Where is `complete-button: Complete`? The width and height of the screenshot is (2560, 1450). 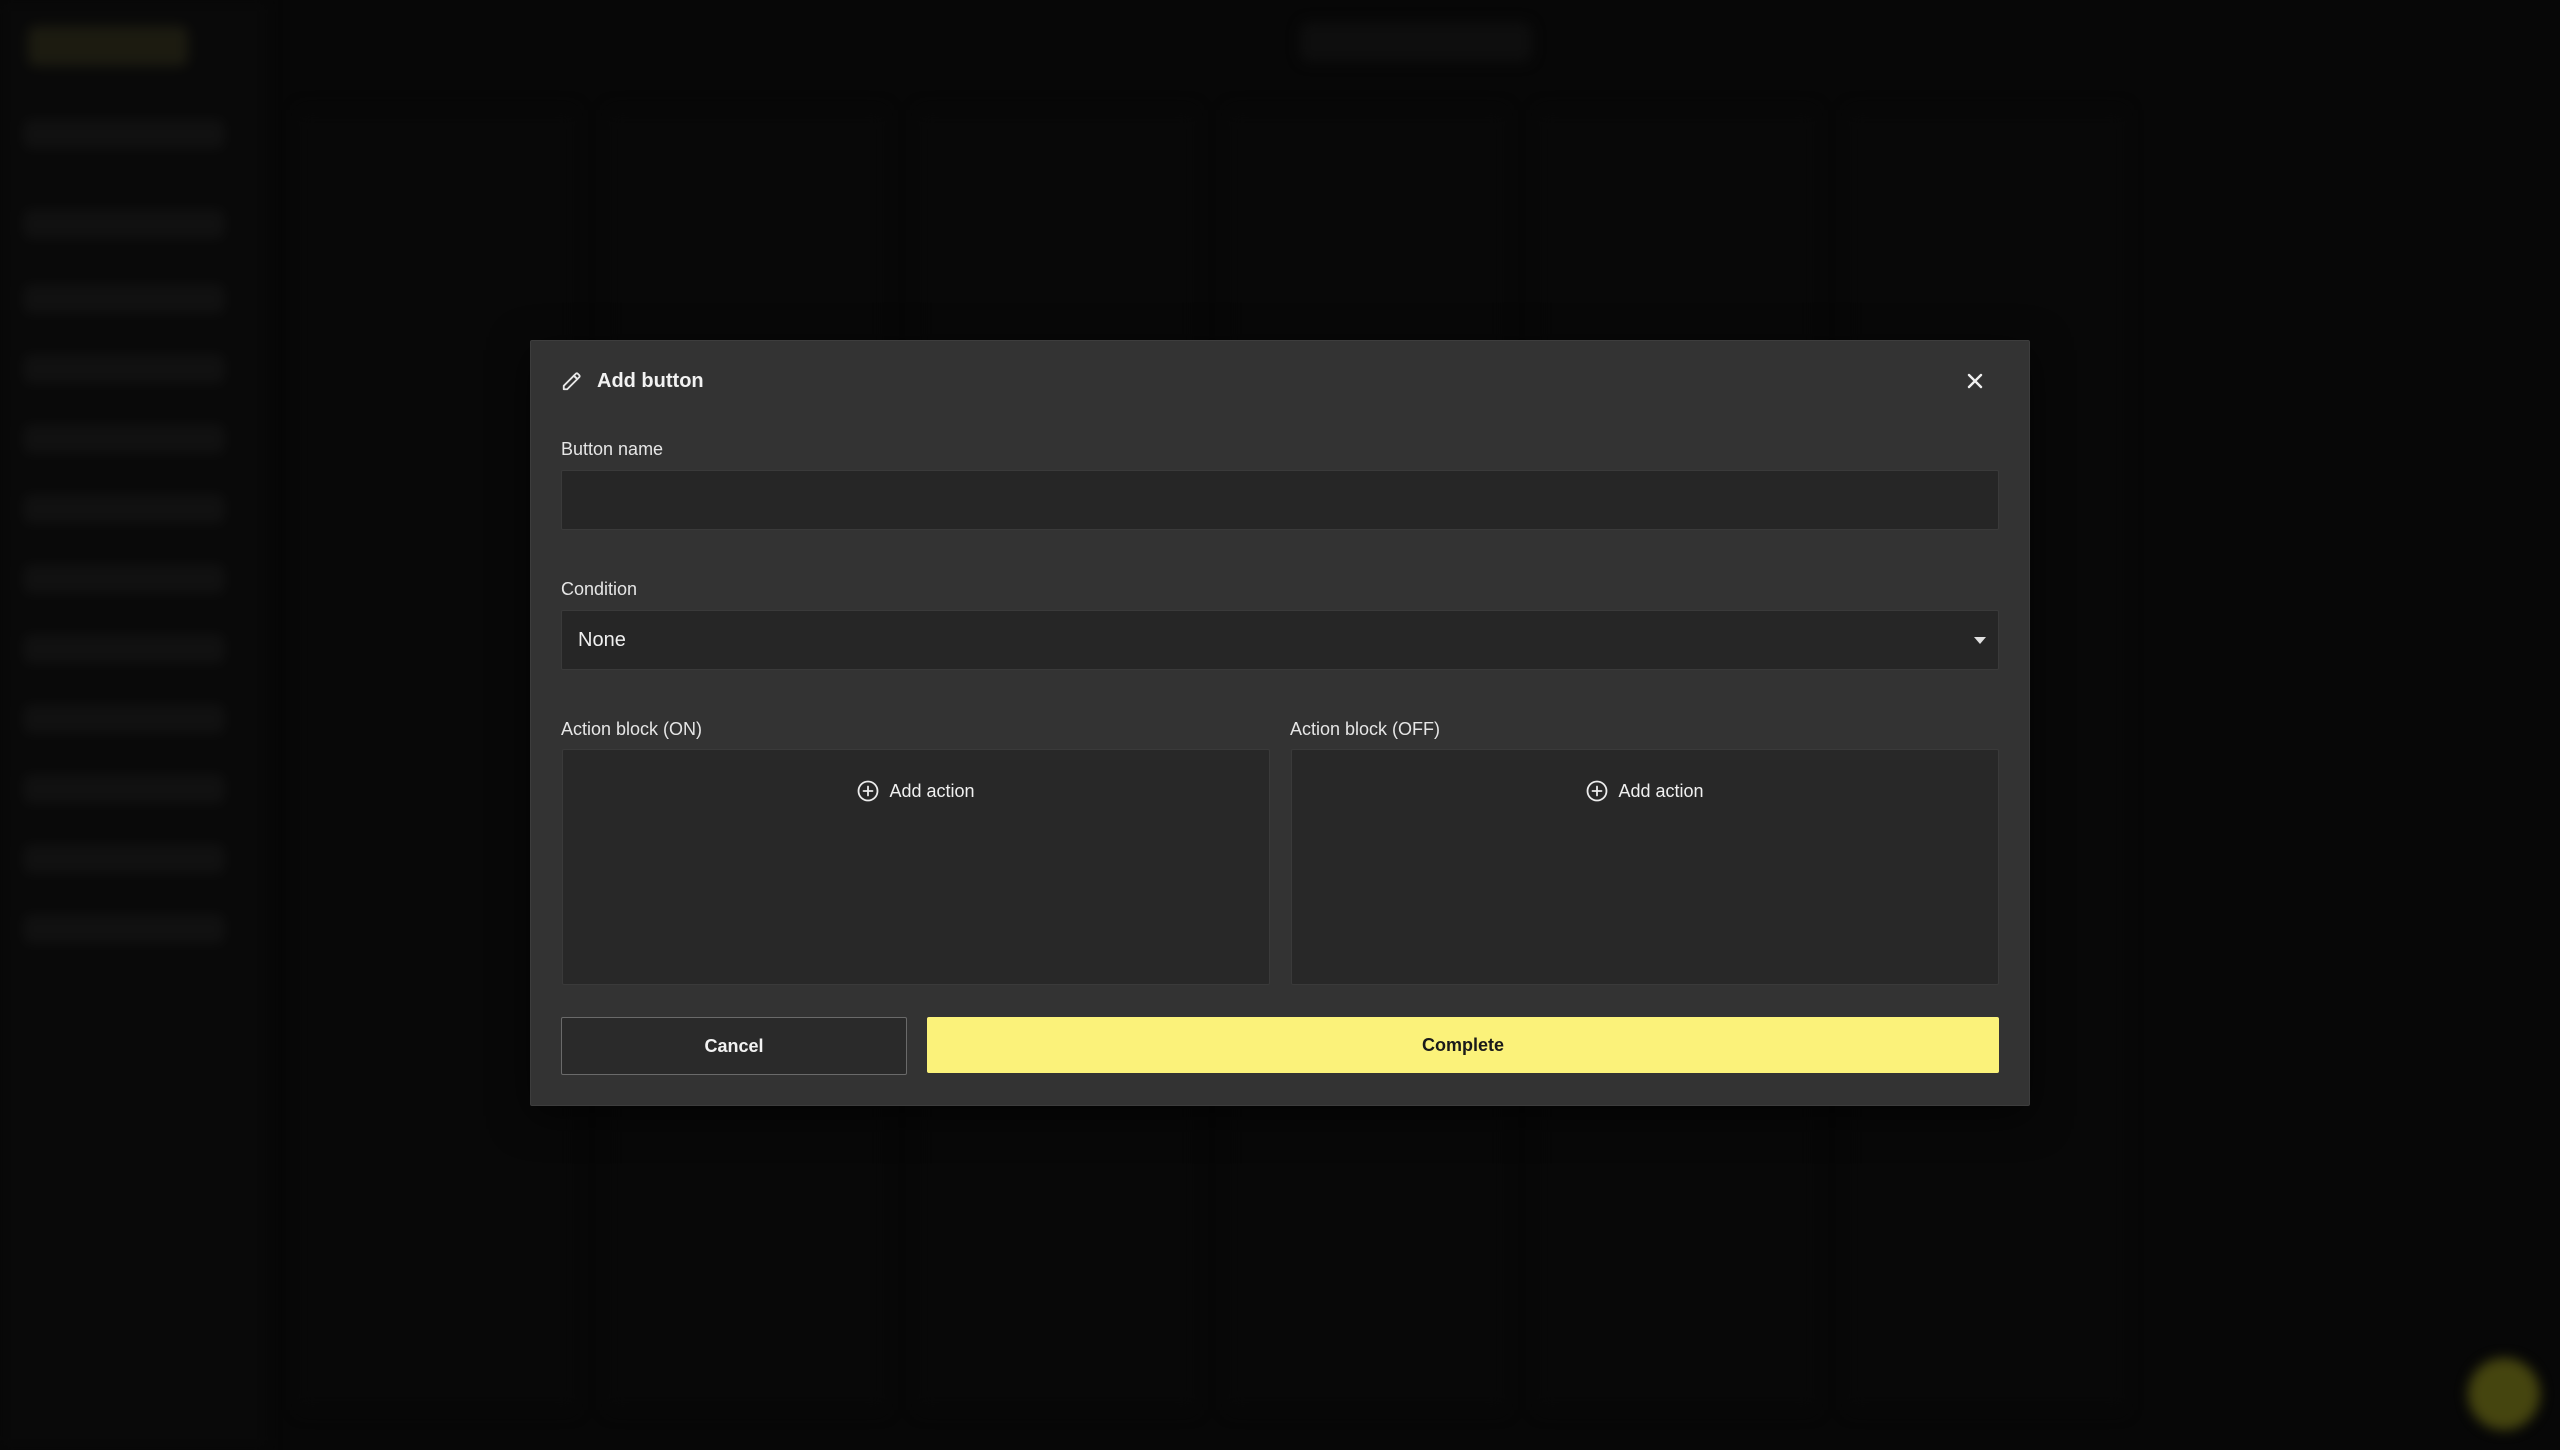
complete-button: Complete is located at coordinates (1463, 1045).